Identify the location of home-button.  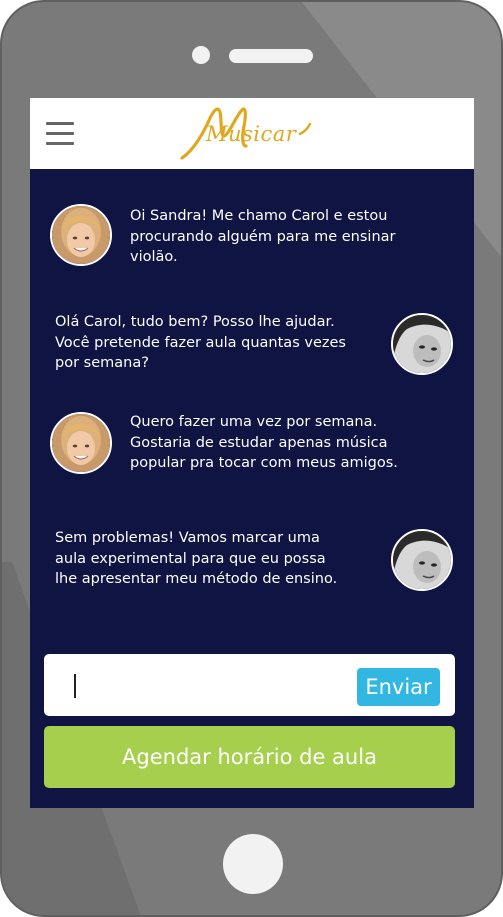
(253, 864).